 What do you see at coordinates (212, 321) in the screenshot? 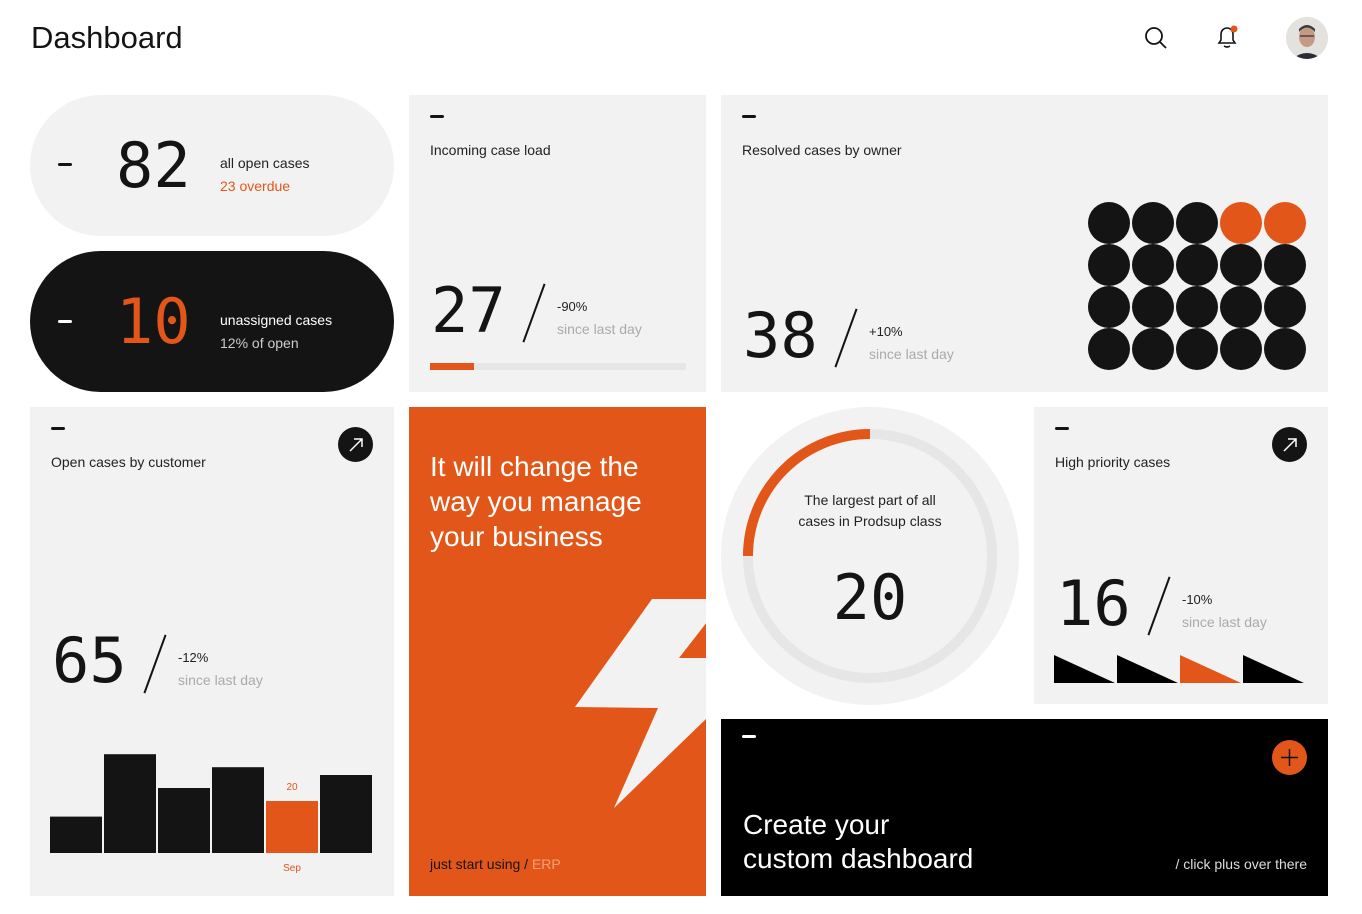
I see `unassigned-card: 10 unassigned cases 12% of open` at bounding box center [212, 321].